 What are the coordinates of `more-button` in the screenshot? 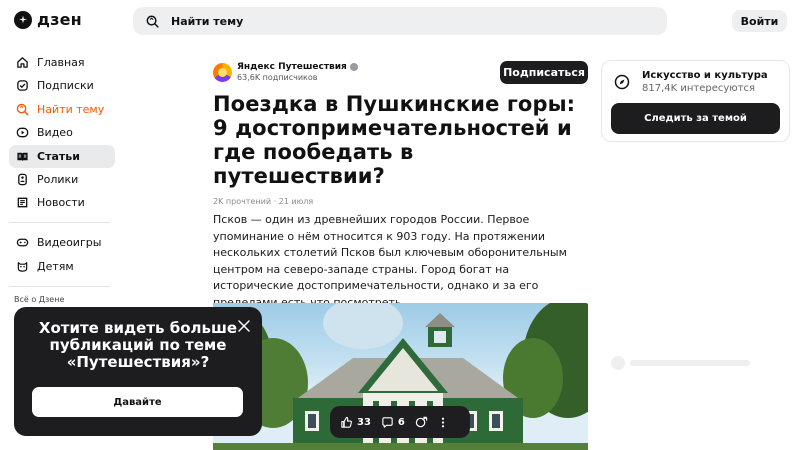 It's located at (443, 422).